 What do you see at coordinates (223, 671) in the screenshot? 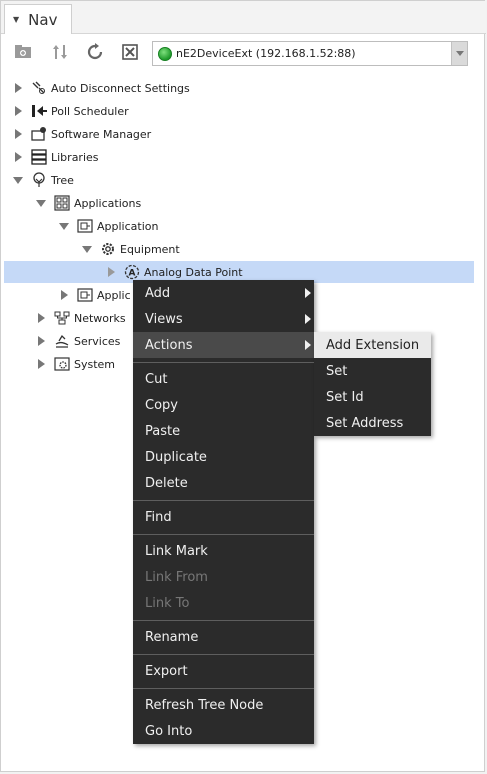
I see `menu-item-export: Export` at bounding box center [223, 671].